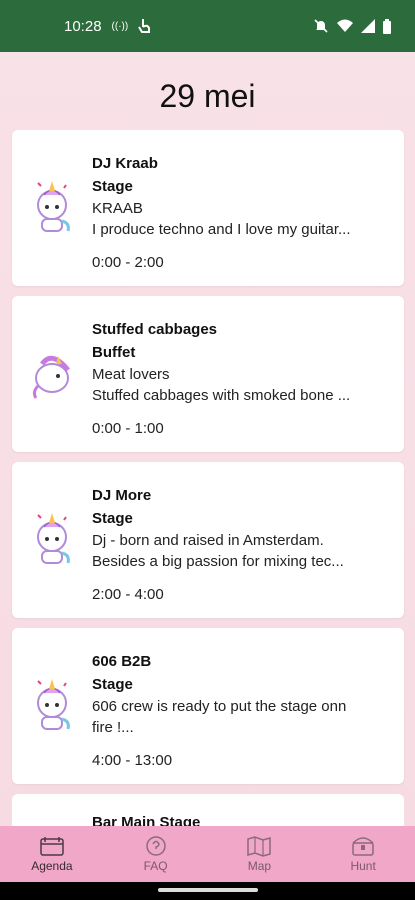 This screenshot has height=900, width=415. I want to click on agenda-icon, so click(52, 846).